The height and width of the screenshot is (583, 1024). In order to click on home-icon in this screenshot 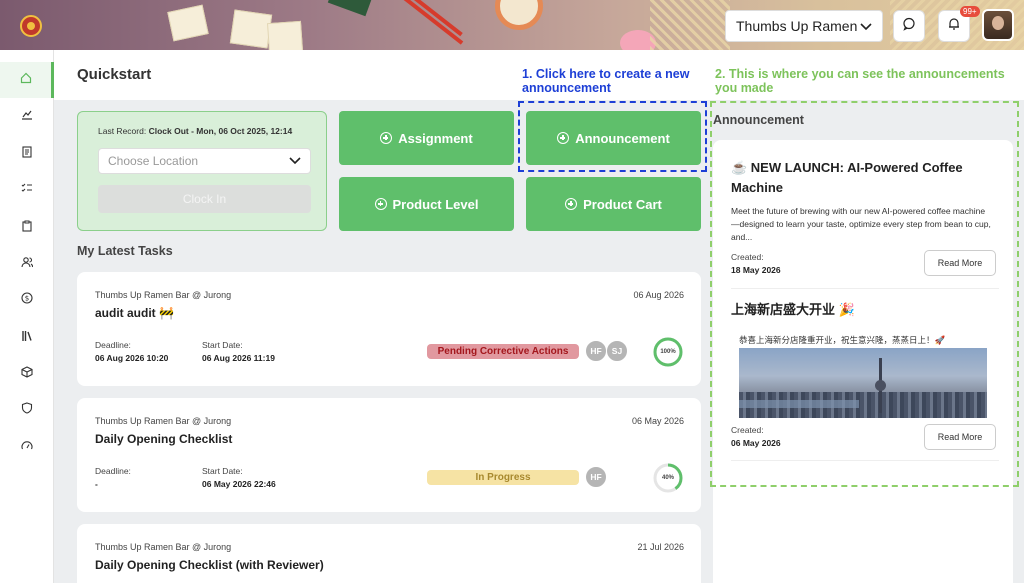, I will do `click(26, 80)`.